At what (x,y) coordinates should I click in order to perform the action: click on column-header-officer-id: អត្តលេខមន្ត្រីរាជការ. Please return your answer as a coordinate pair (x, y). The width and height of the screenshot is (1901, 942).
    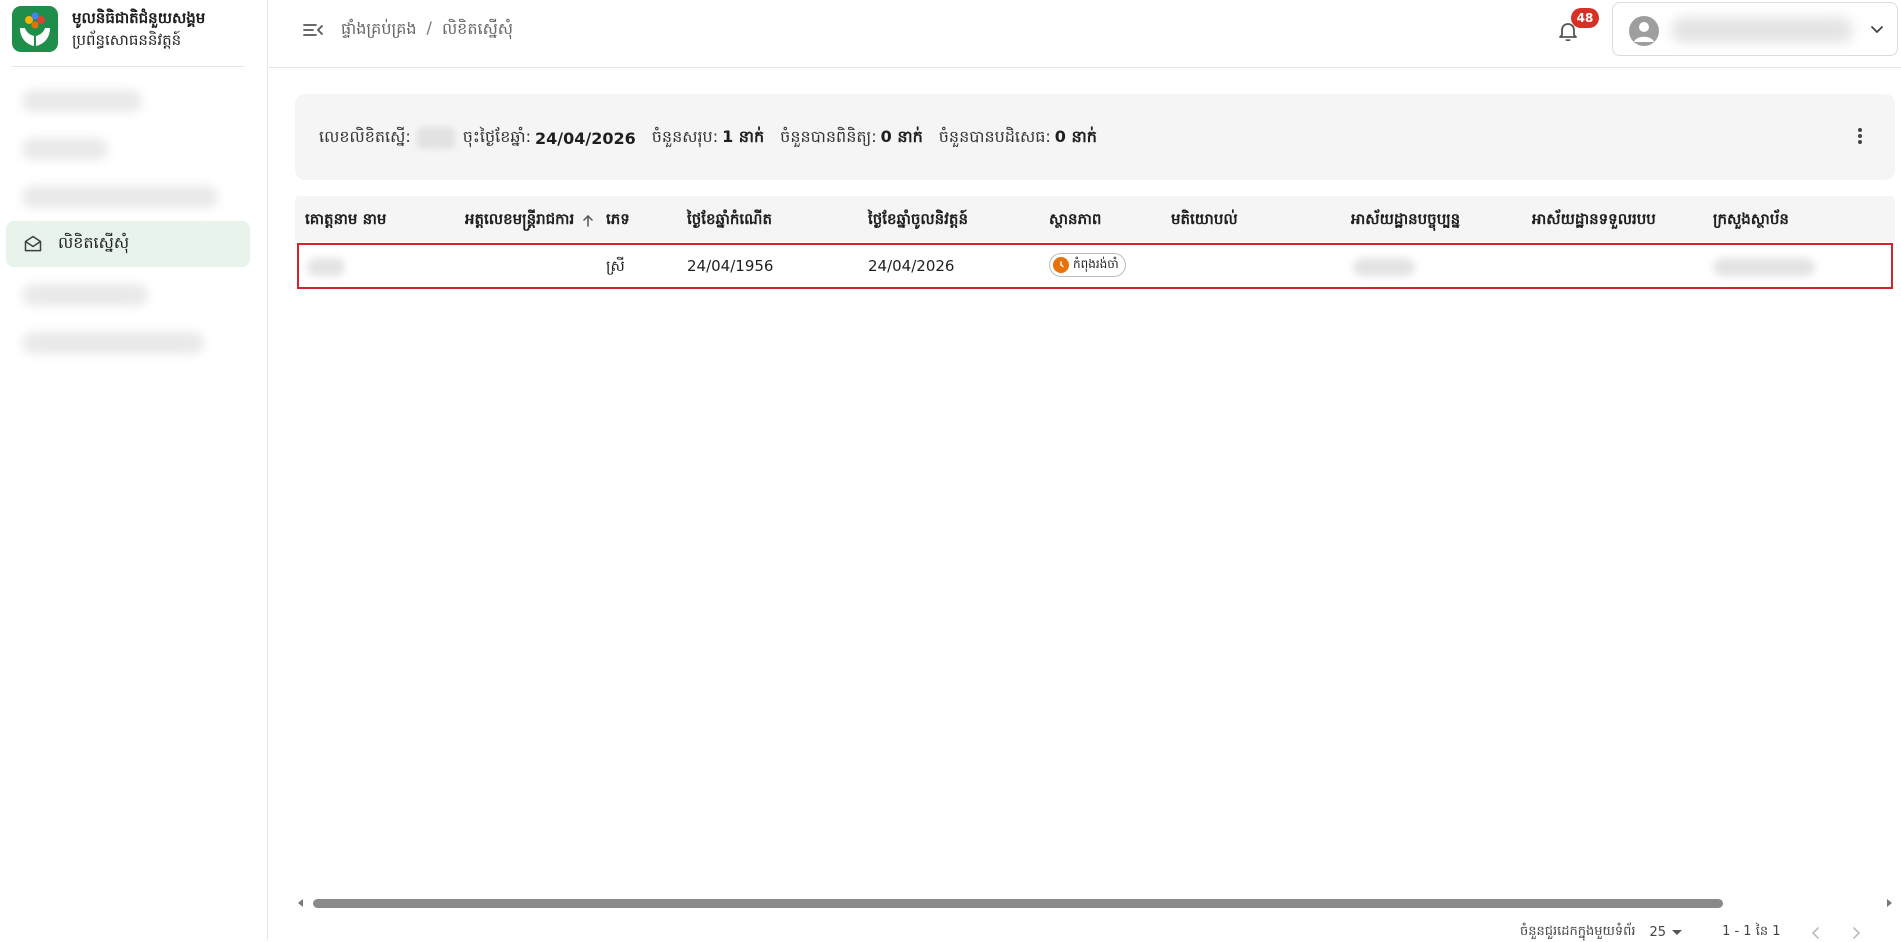
    Looking at the image, I should click on (530, 221).